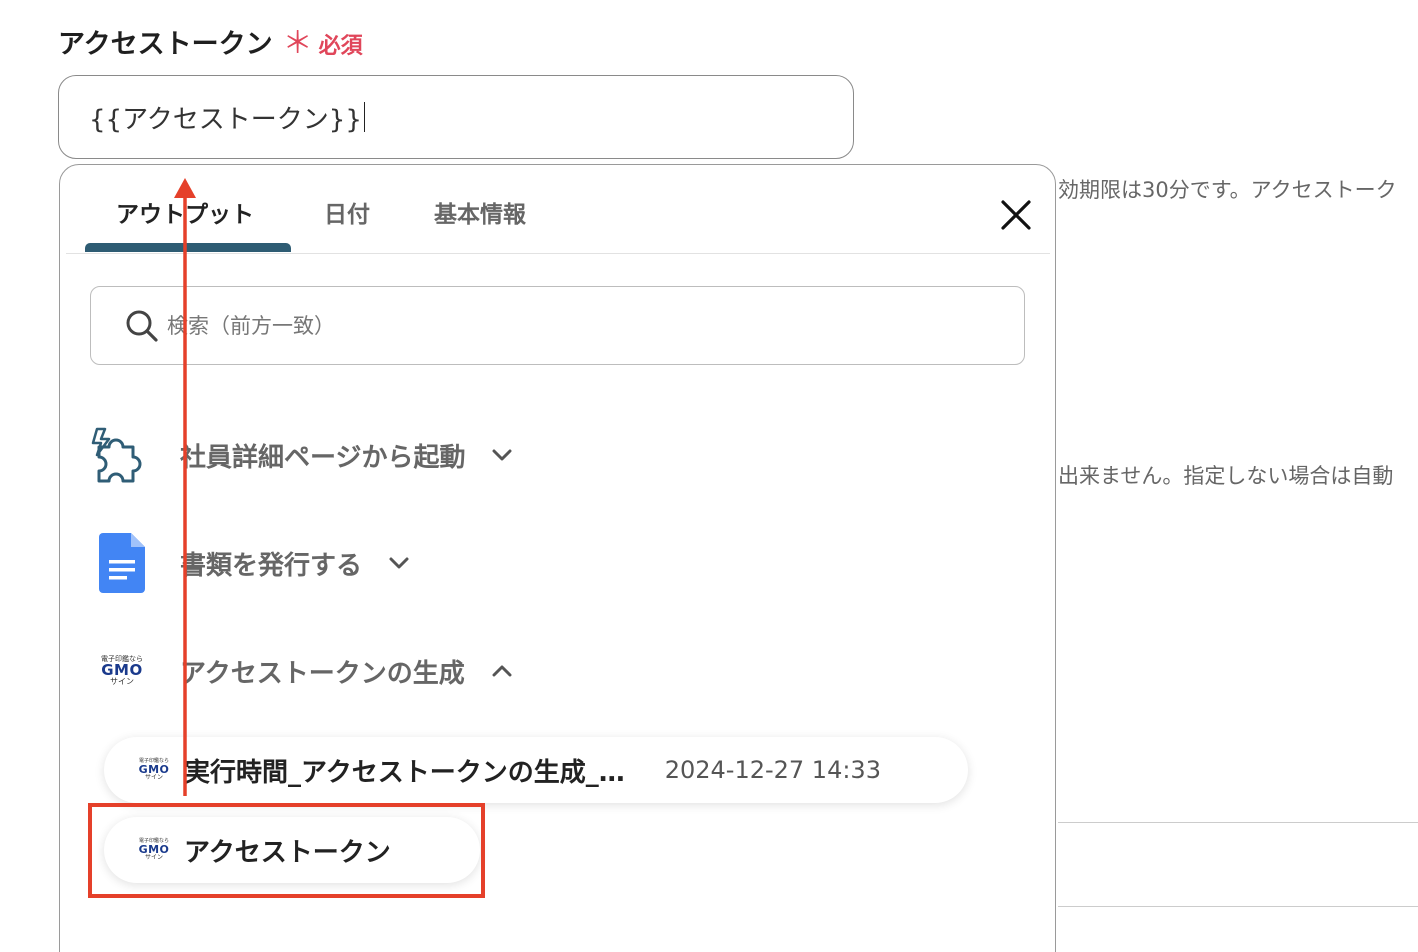 Image resolution: width=1418 pixels, height=952 pixels. I want to click on google-docs-icon, so click(122, 563).